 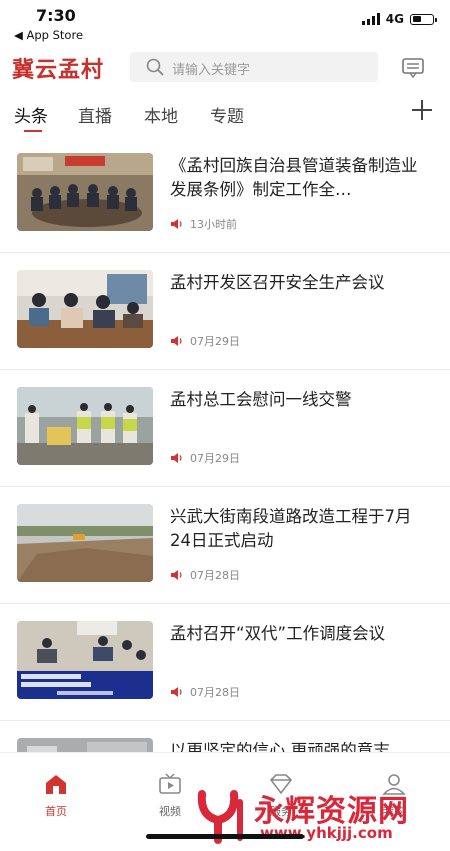 I want to click on nav-home: 首页, so click(x=56, y=796).